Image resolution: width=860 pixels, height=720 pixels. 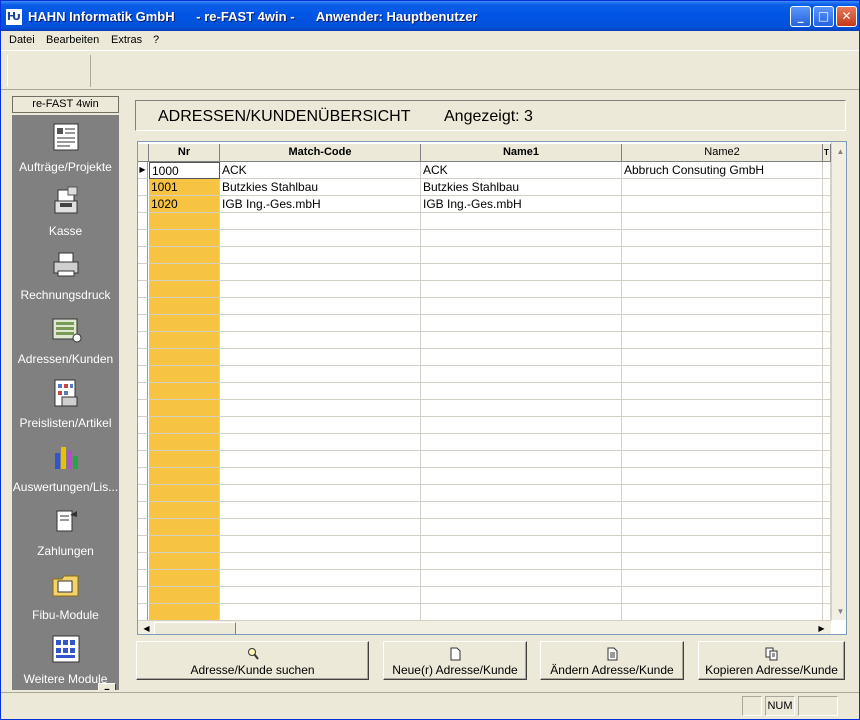 I want to click on grid-cell-nr: 1020, so click(x=184, y=204).